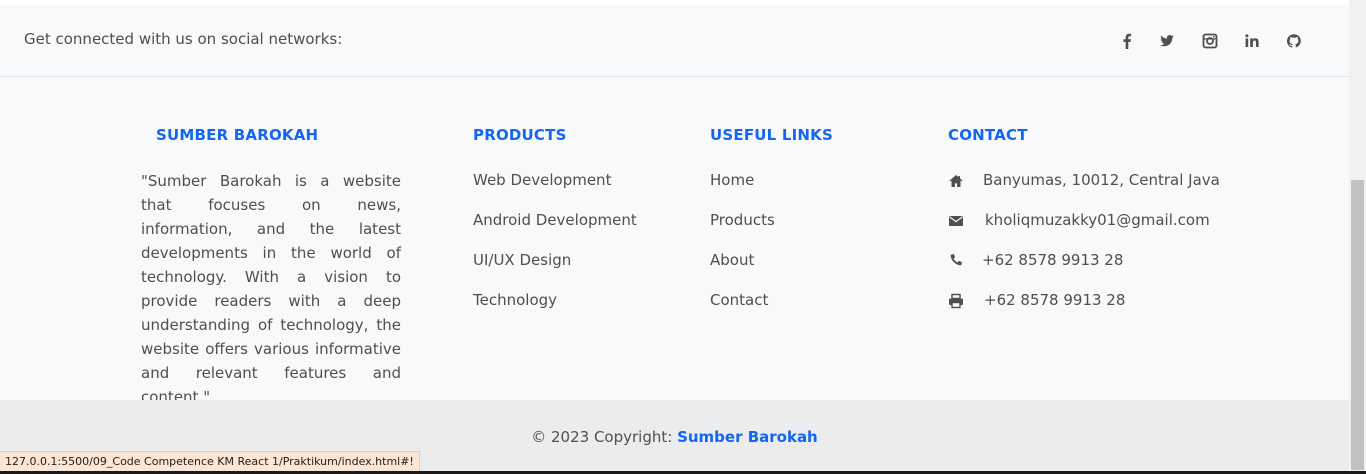 The image size is (1366, 474). What do you see at coordinates (1210, 41) in the screenshot?
I see `instagram-icon` at bounding box center [1210, 41].